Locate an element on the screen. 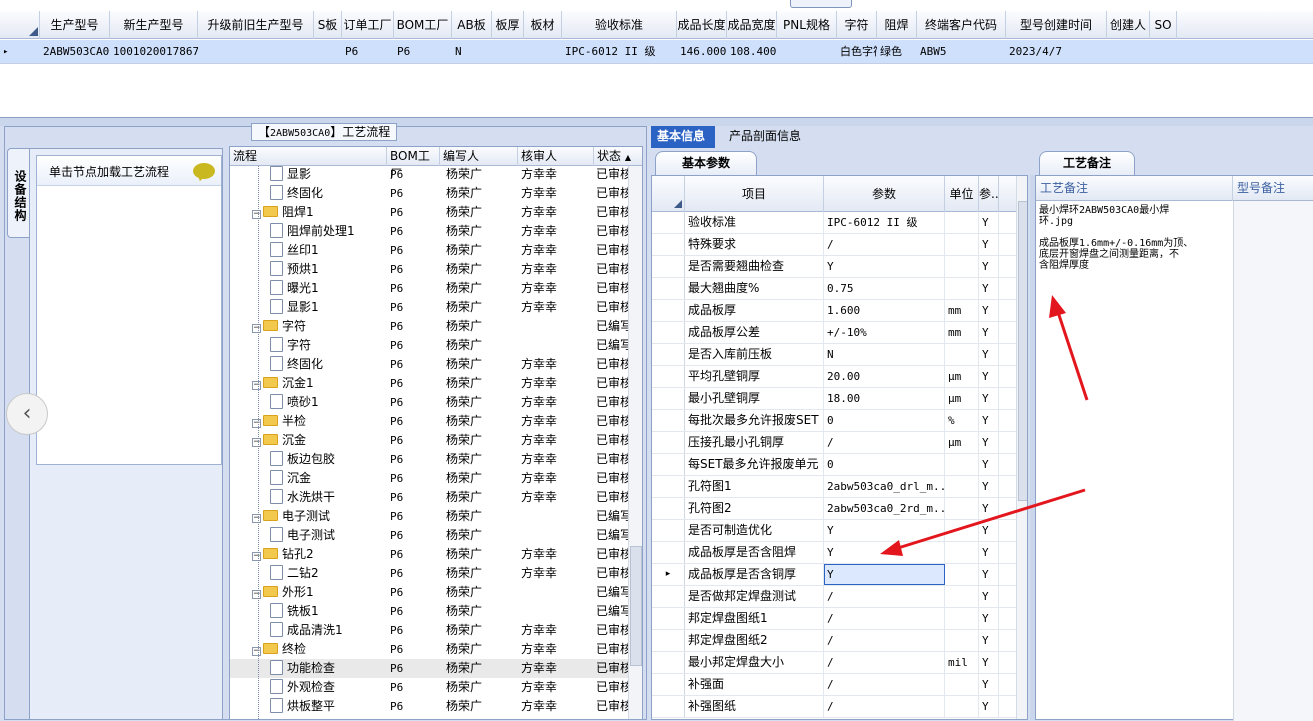  tab-basic-info: 基本信息 is located at coordinates (683, 137).